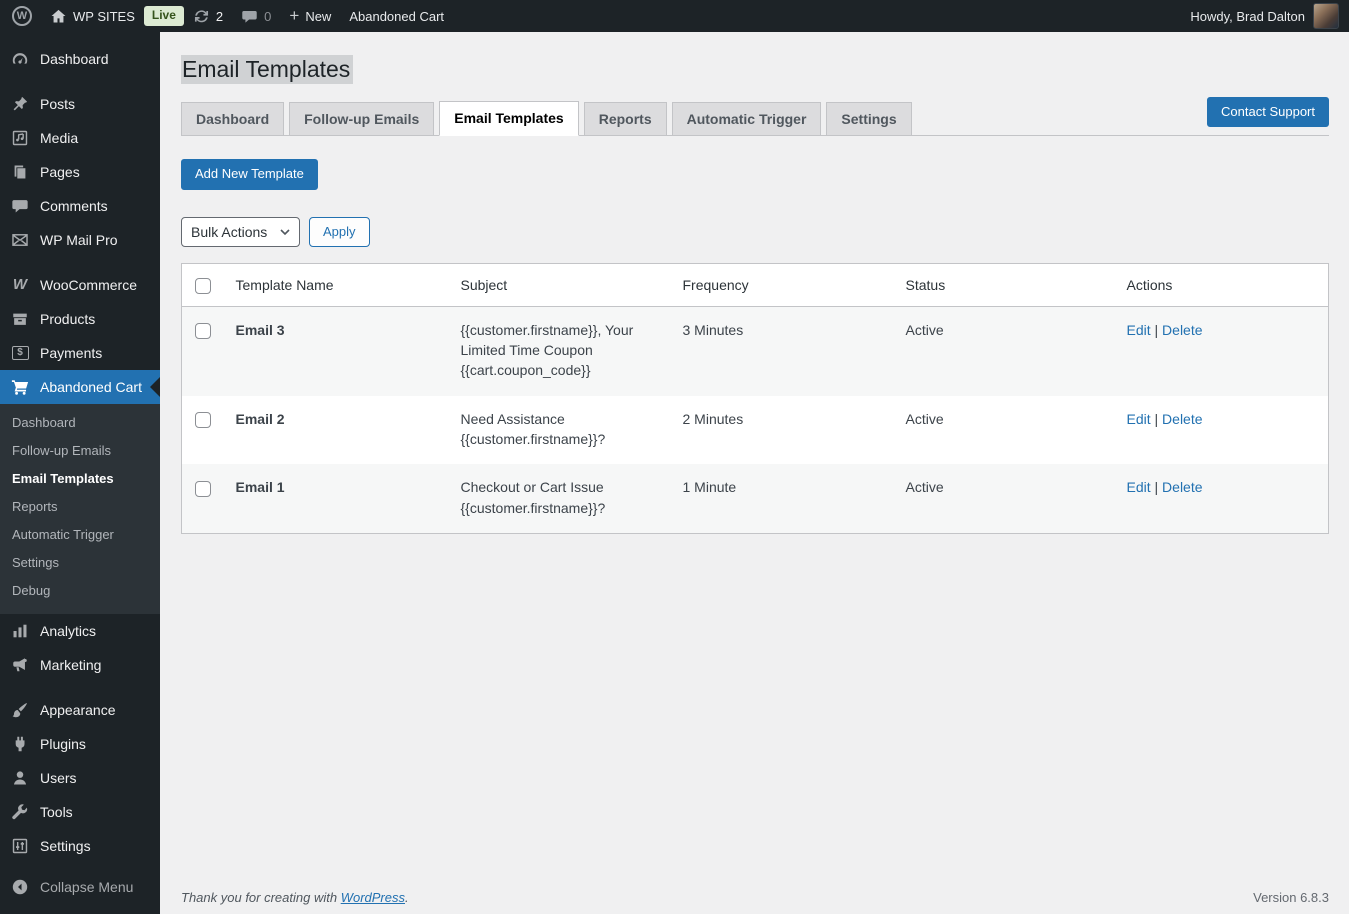 The image size is (1349, 914). What do you see at coordinates (71, 665) in the screenshot?
I see `sidebar-item-label: Marketing` at bounding box center [71, 665].